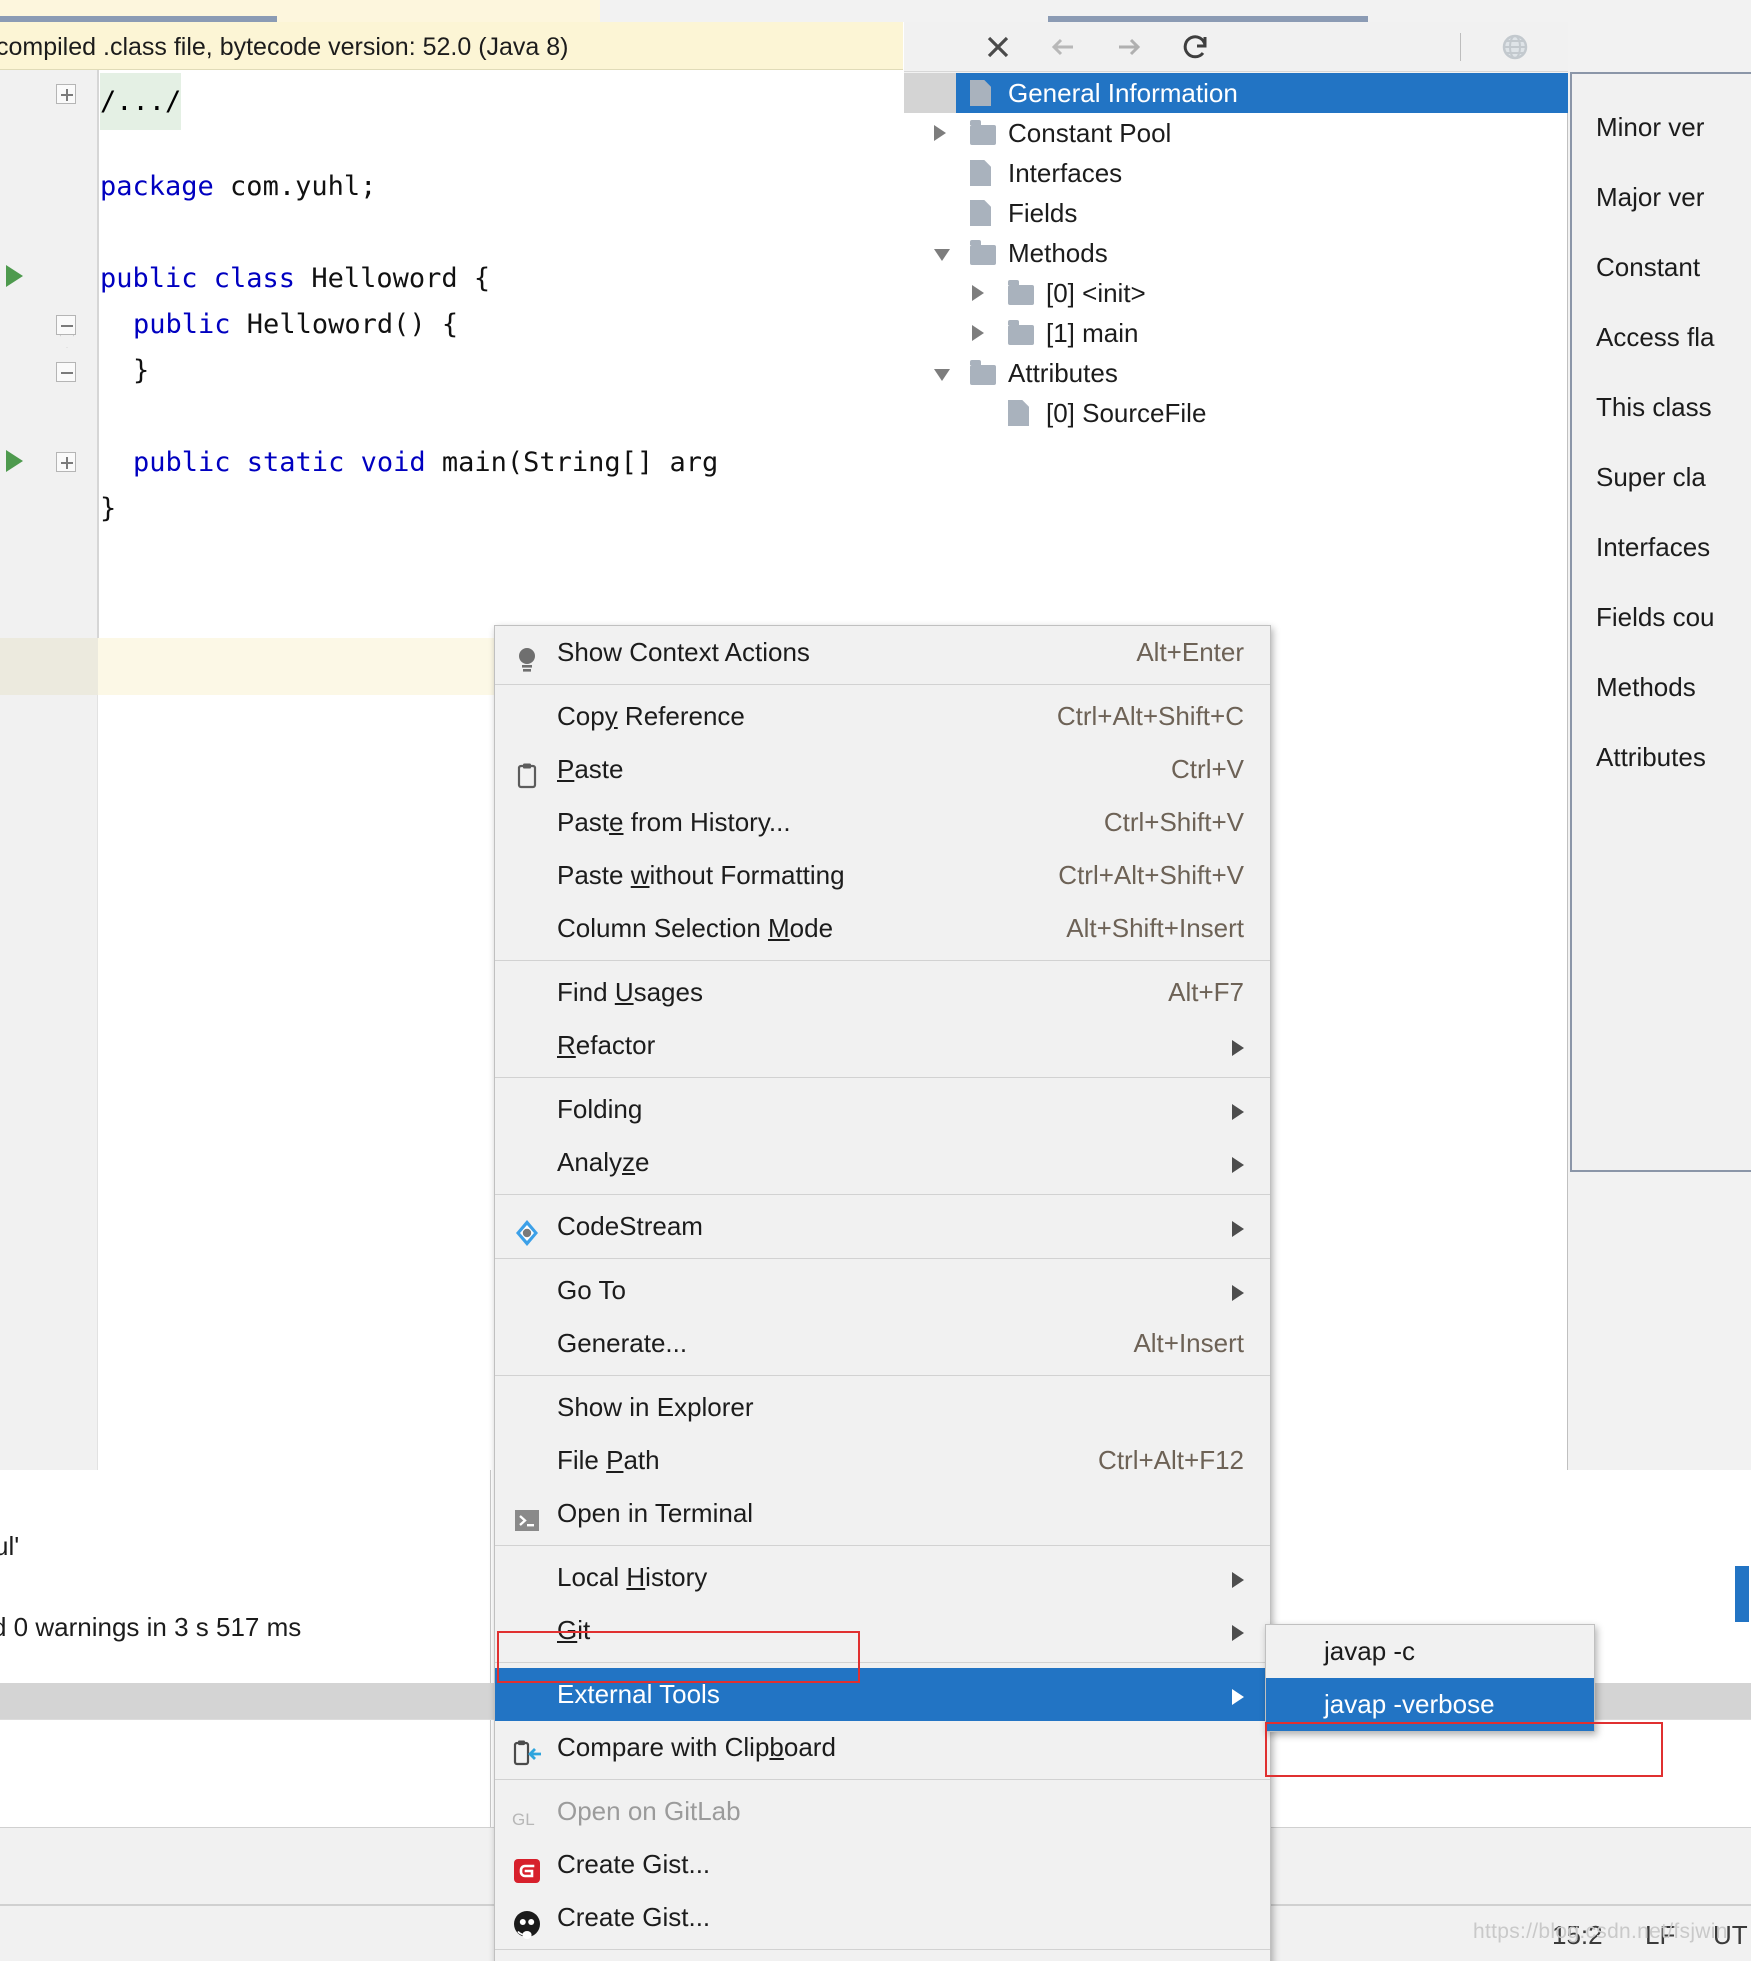 The height and width of the screenshot is (1961, 1751). Describe the element at coordinates (630, 1226) in the screenshot. I see `menu-item-label: CodeStream` at that location.